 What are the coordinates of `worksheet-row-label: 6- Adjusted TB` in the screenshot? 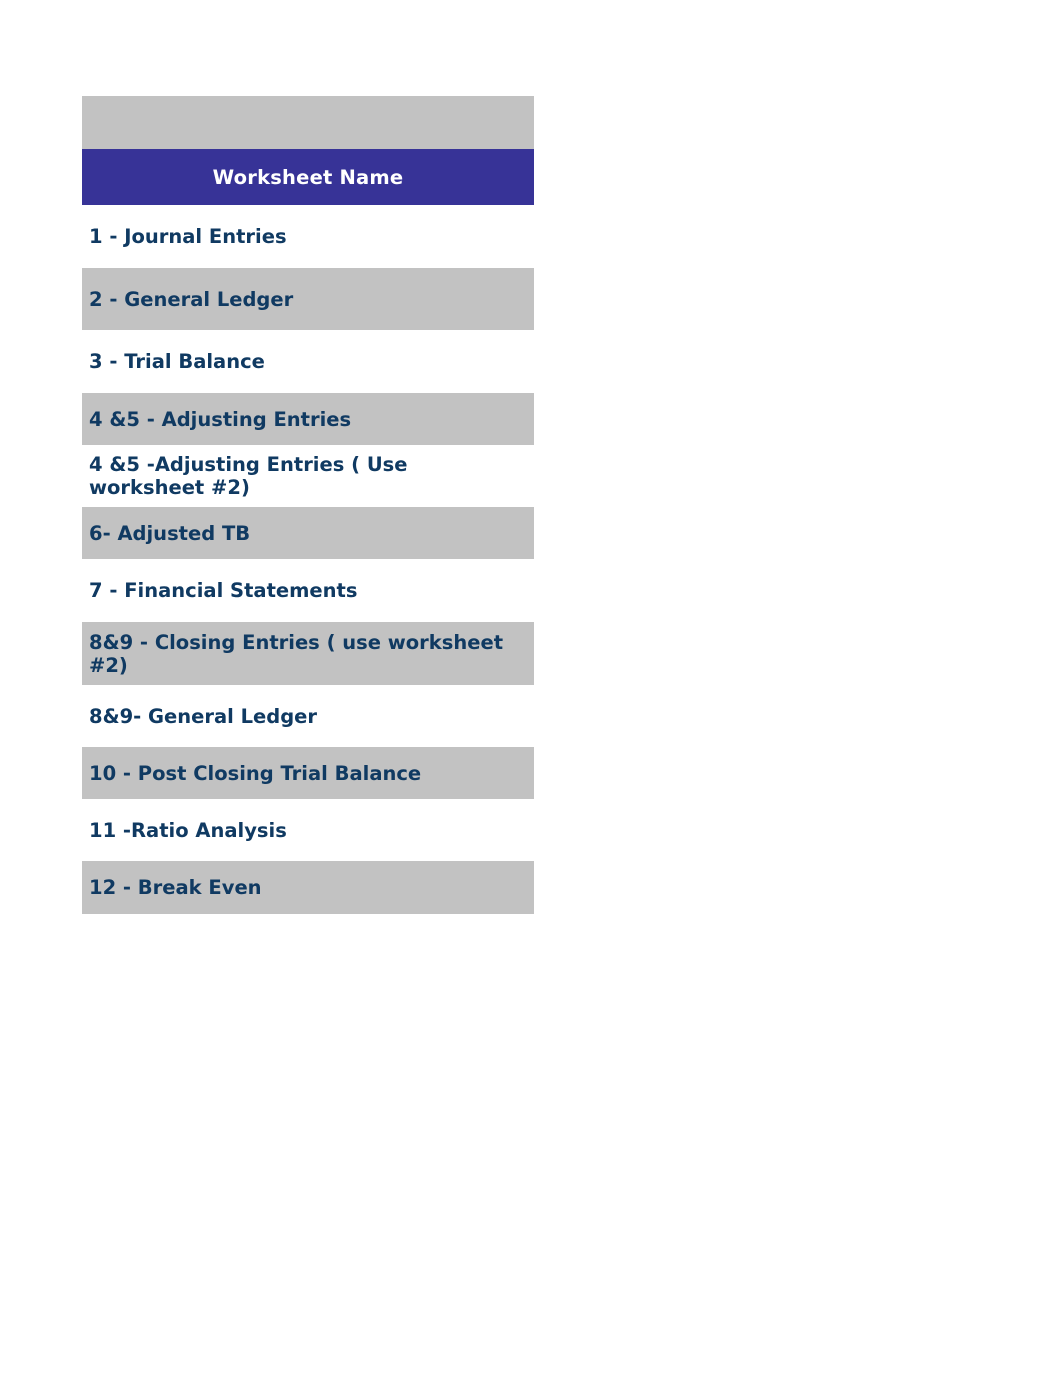 It's located at (170, 533).